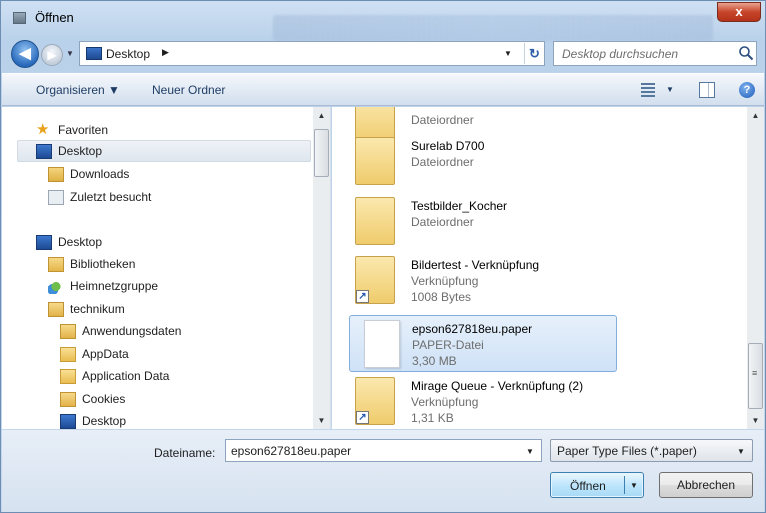  I want to click on sidebar-item-application-data: Application Data, so click(195, 377).